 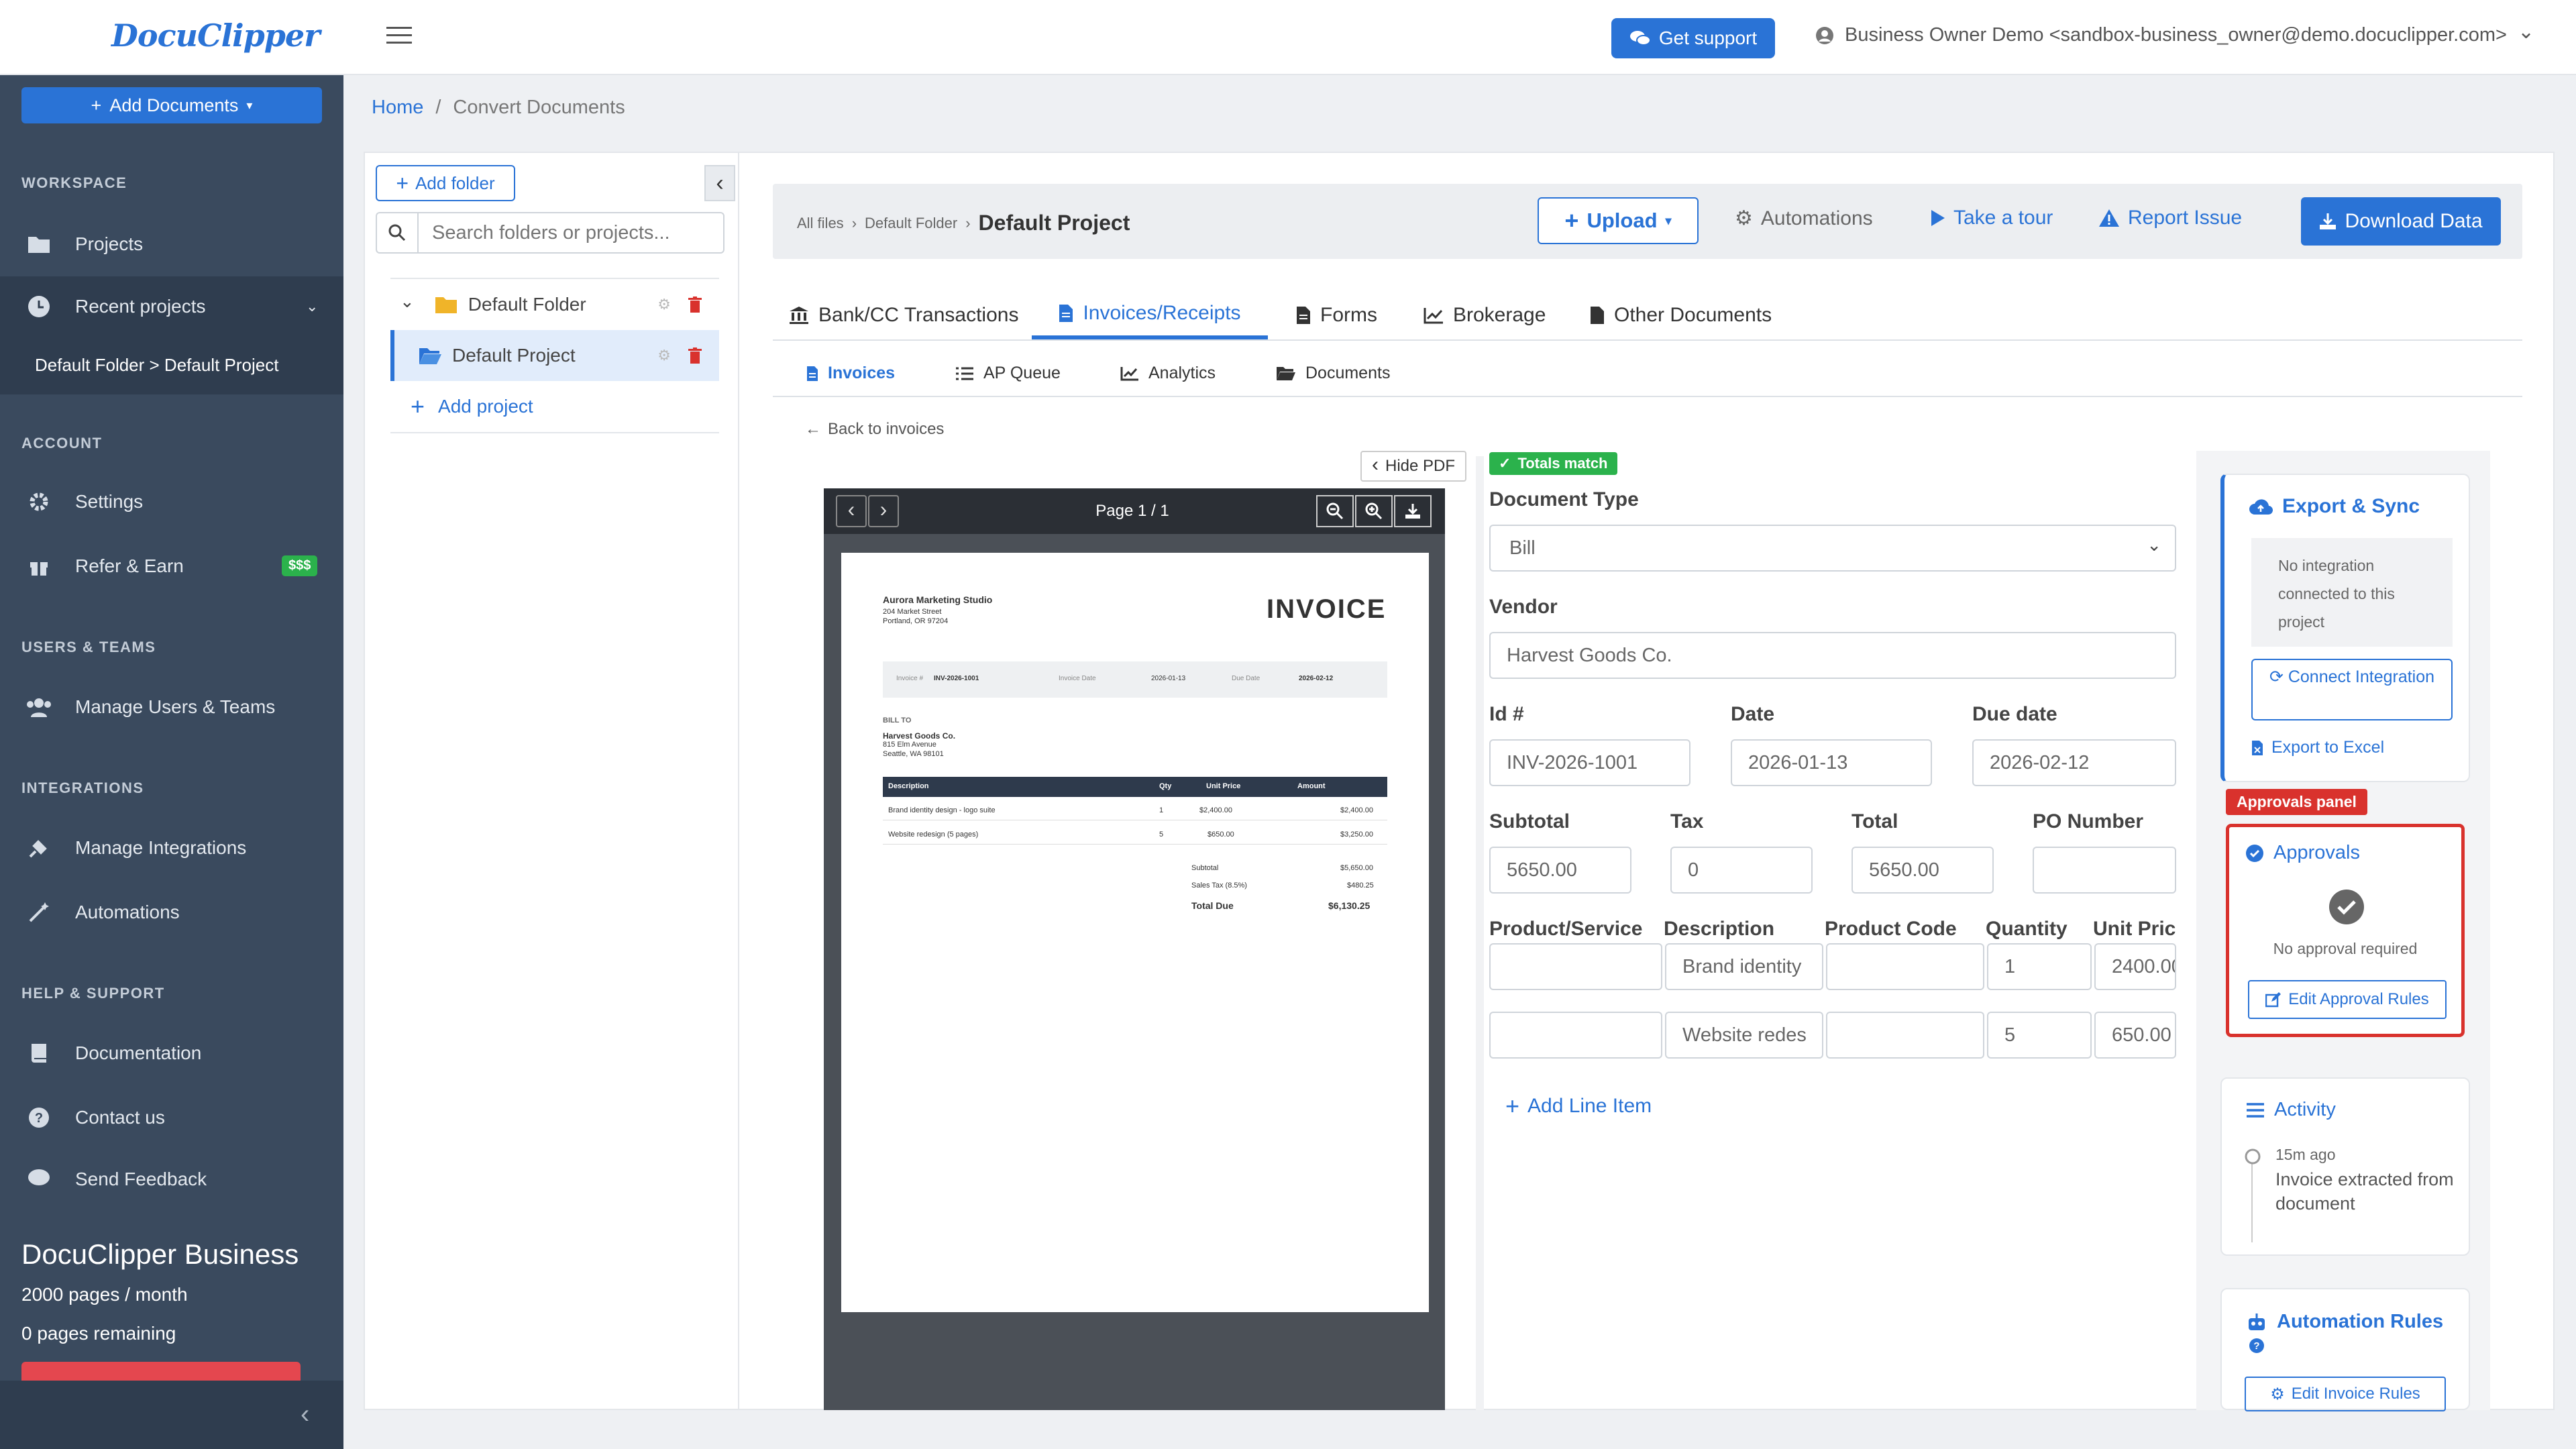 What do you see at coordinates (1219, 885) in the screenshot?
I see `tax-label: Sales Tax (8.5%)` at bounding box center [1219, 885].